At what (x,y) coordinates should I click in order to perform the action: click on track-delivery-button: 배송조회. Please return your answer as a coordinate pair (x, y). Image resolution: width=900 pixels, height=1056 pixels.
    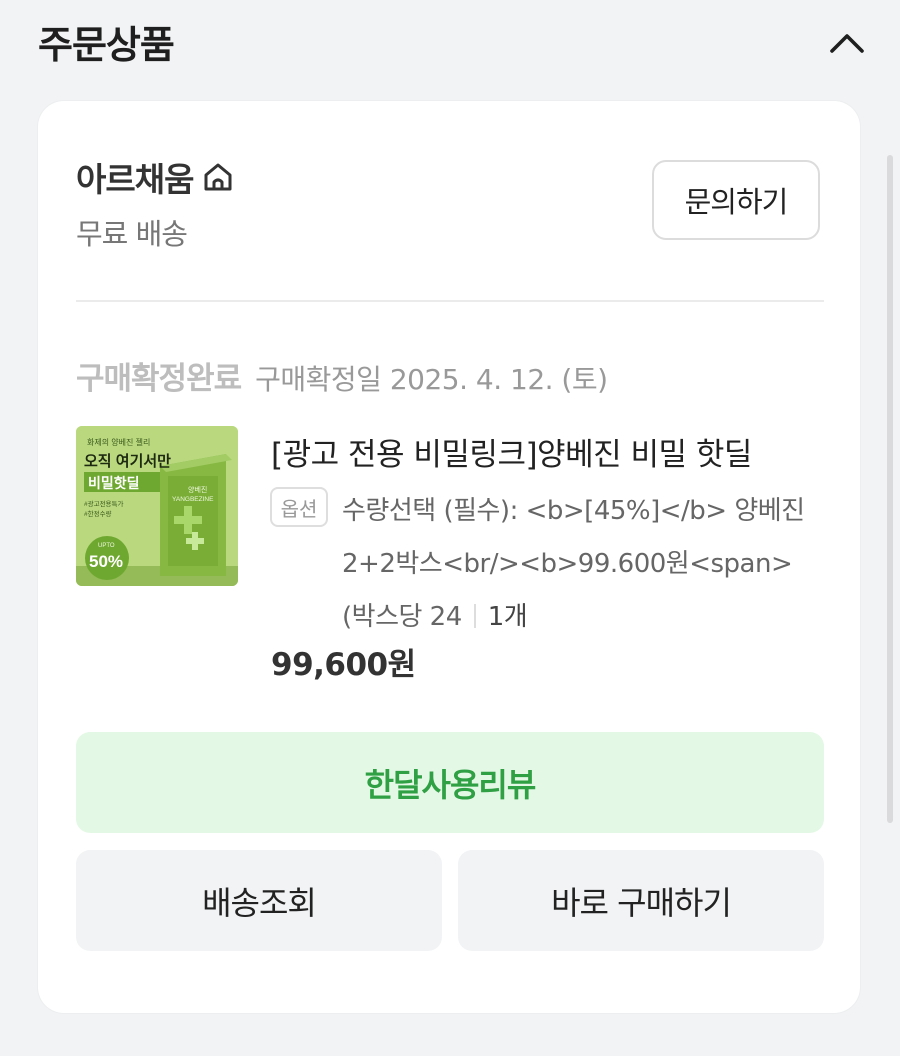
    Looking at the image, I should click on (259, 900).